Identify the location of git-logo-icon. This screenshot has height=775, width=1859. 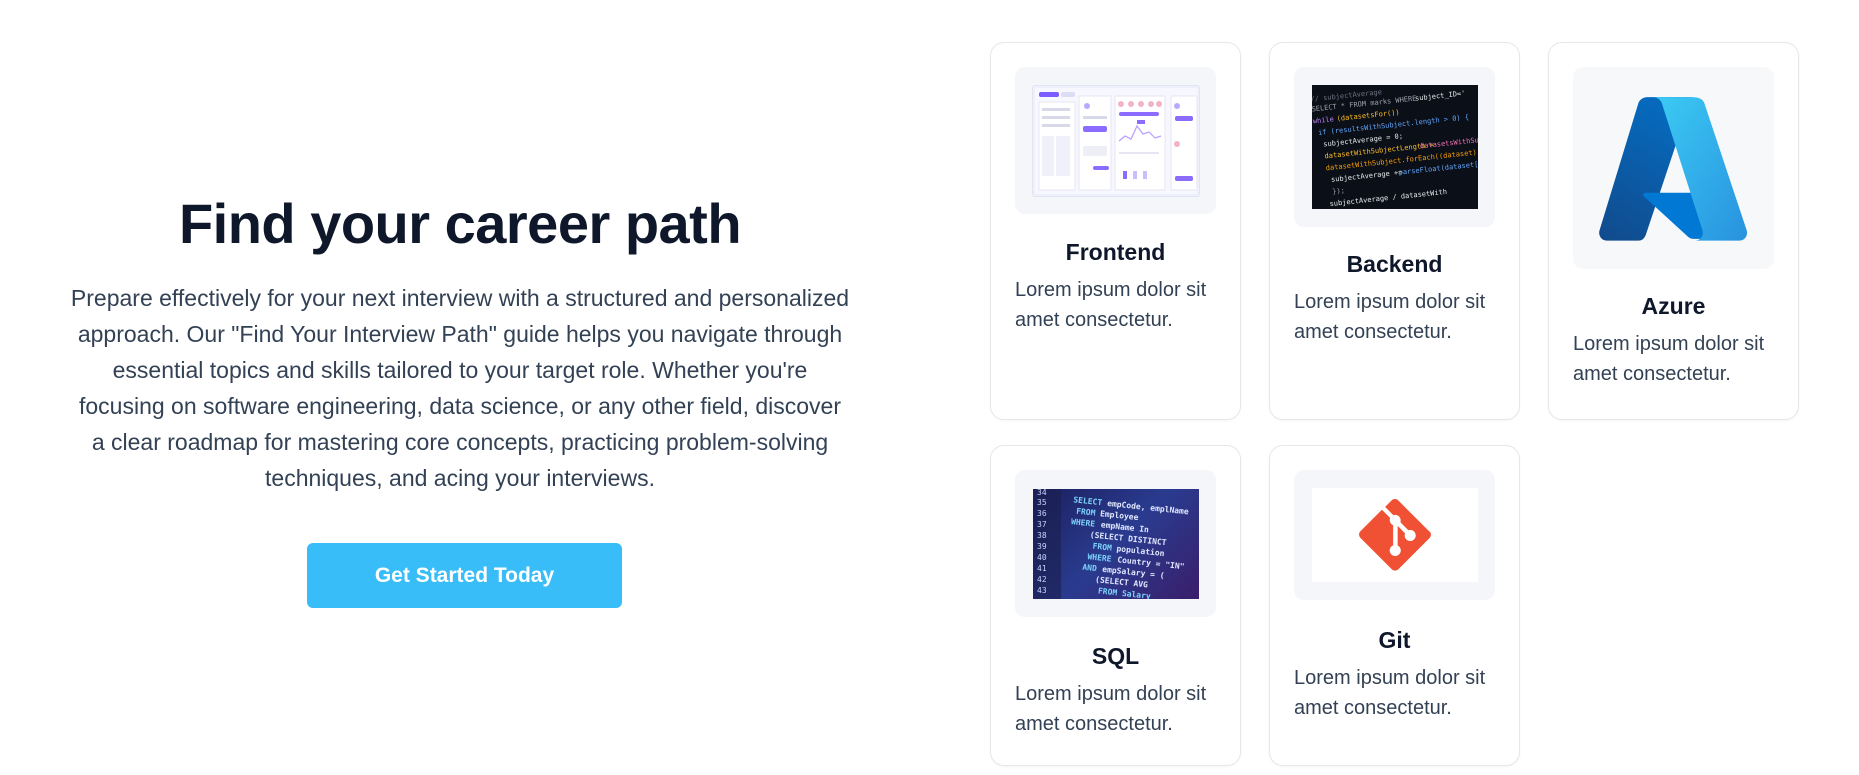
(1394, 535).